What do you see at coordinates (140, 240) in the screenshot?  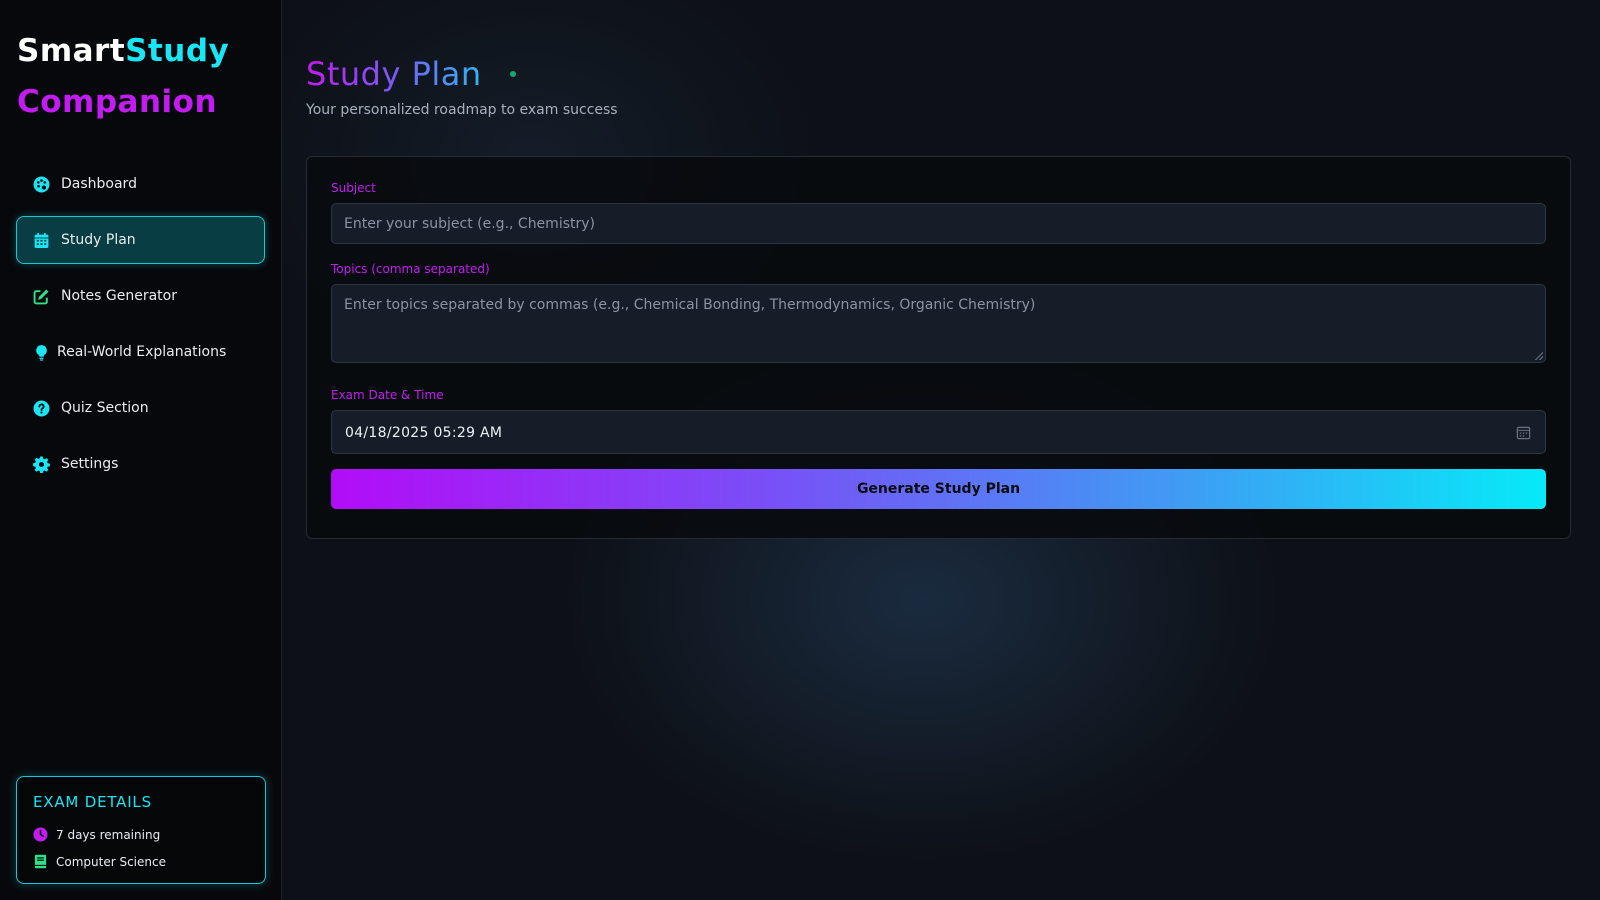 I see `sidebar-item-study-plan: Study Plan` at bounding box center [140, 240].